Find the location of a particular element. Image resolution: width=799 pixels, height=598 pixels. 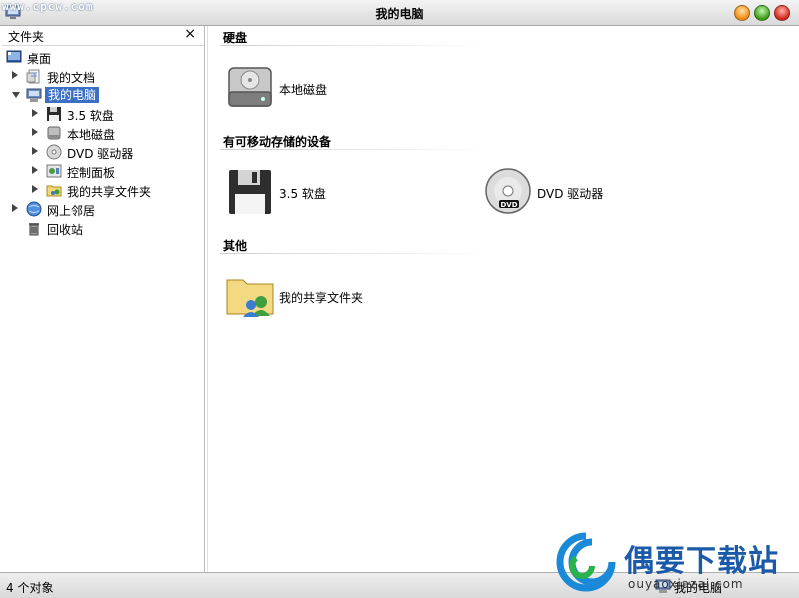

item-label: 我的共享文件夹 is located at coordinates (321, 298).